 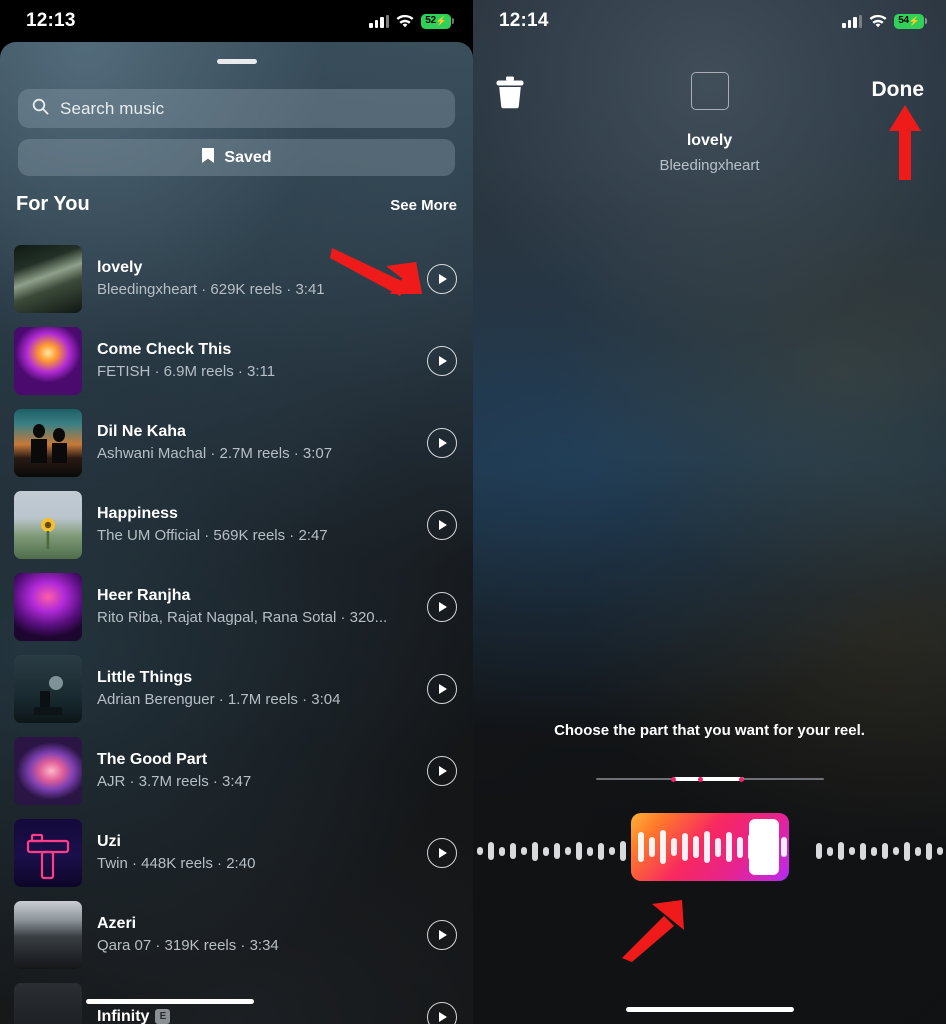 What do you see at coordinates (262, 1015) in the screenshot?
I see `track-meta: Infinity E` at bounding box center [262, 1015].